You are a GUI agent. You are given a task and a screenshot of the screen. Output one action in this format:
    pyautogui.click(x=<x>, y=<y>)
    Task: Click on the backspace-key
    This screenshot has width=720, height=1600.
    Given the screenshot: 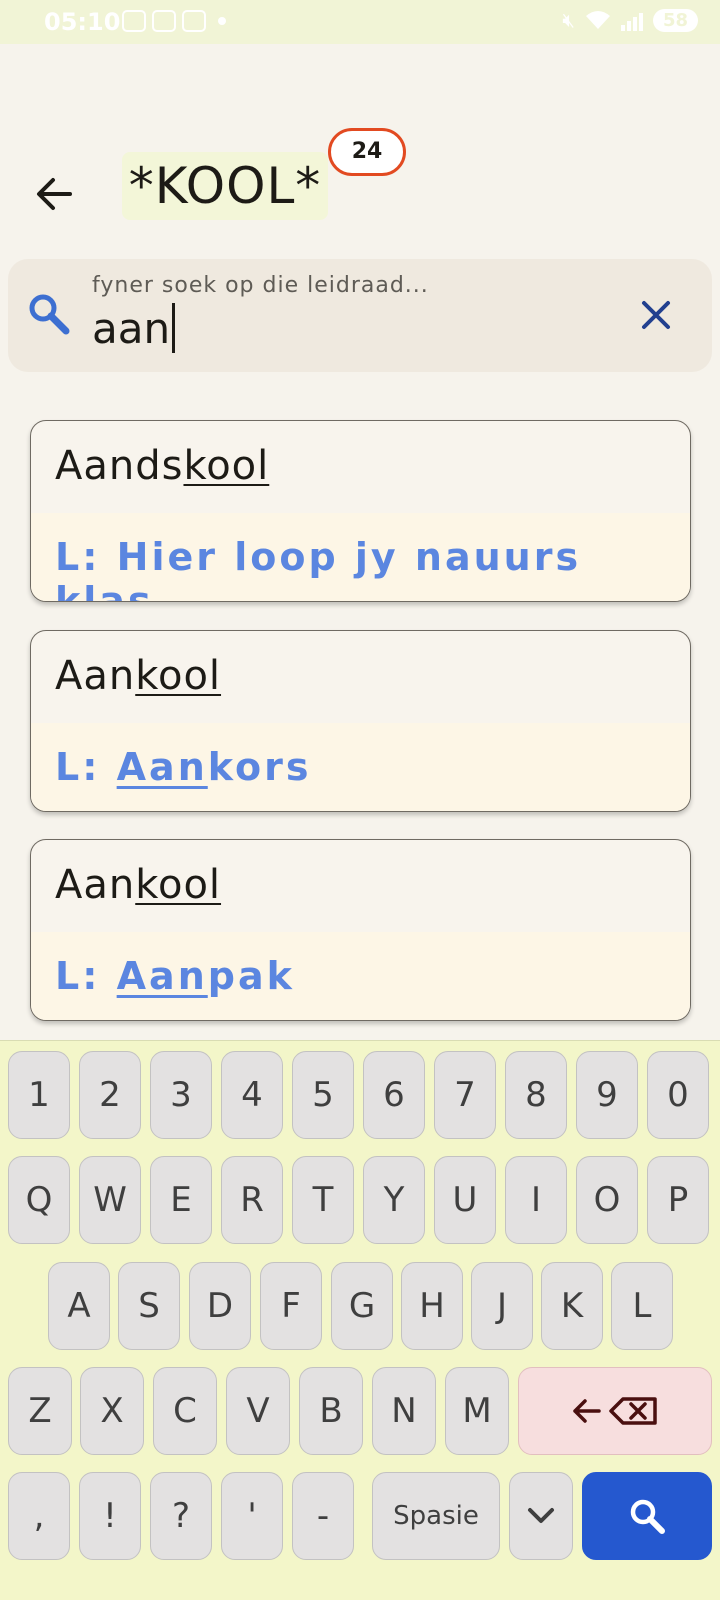 What is the action you would take?
    pyautogui.click(x=615, y=1411)
    